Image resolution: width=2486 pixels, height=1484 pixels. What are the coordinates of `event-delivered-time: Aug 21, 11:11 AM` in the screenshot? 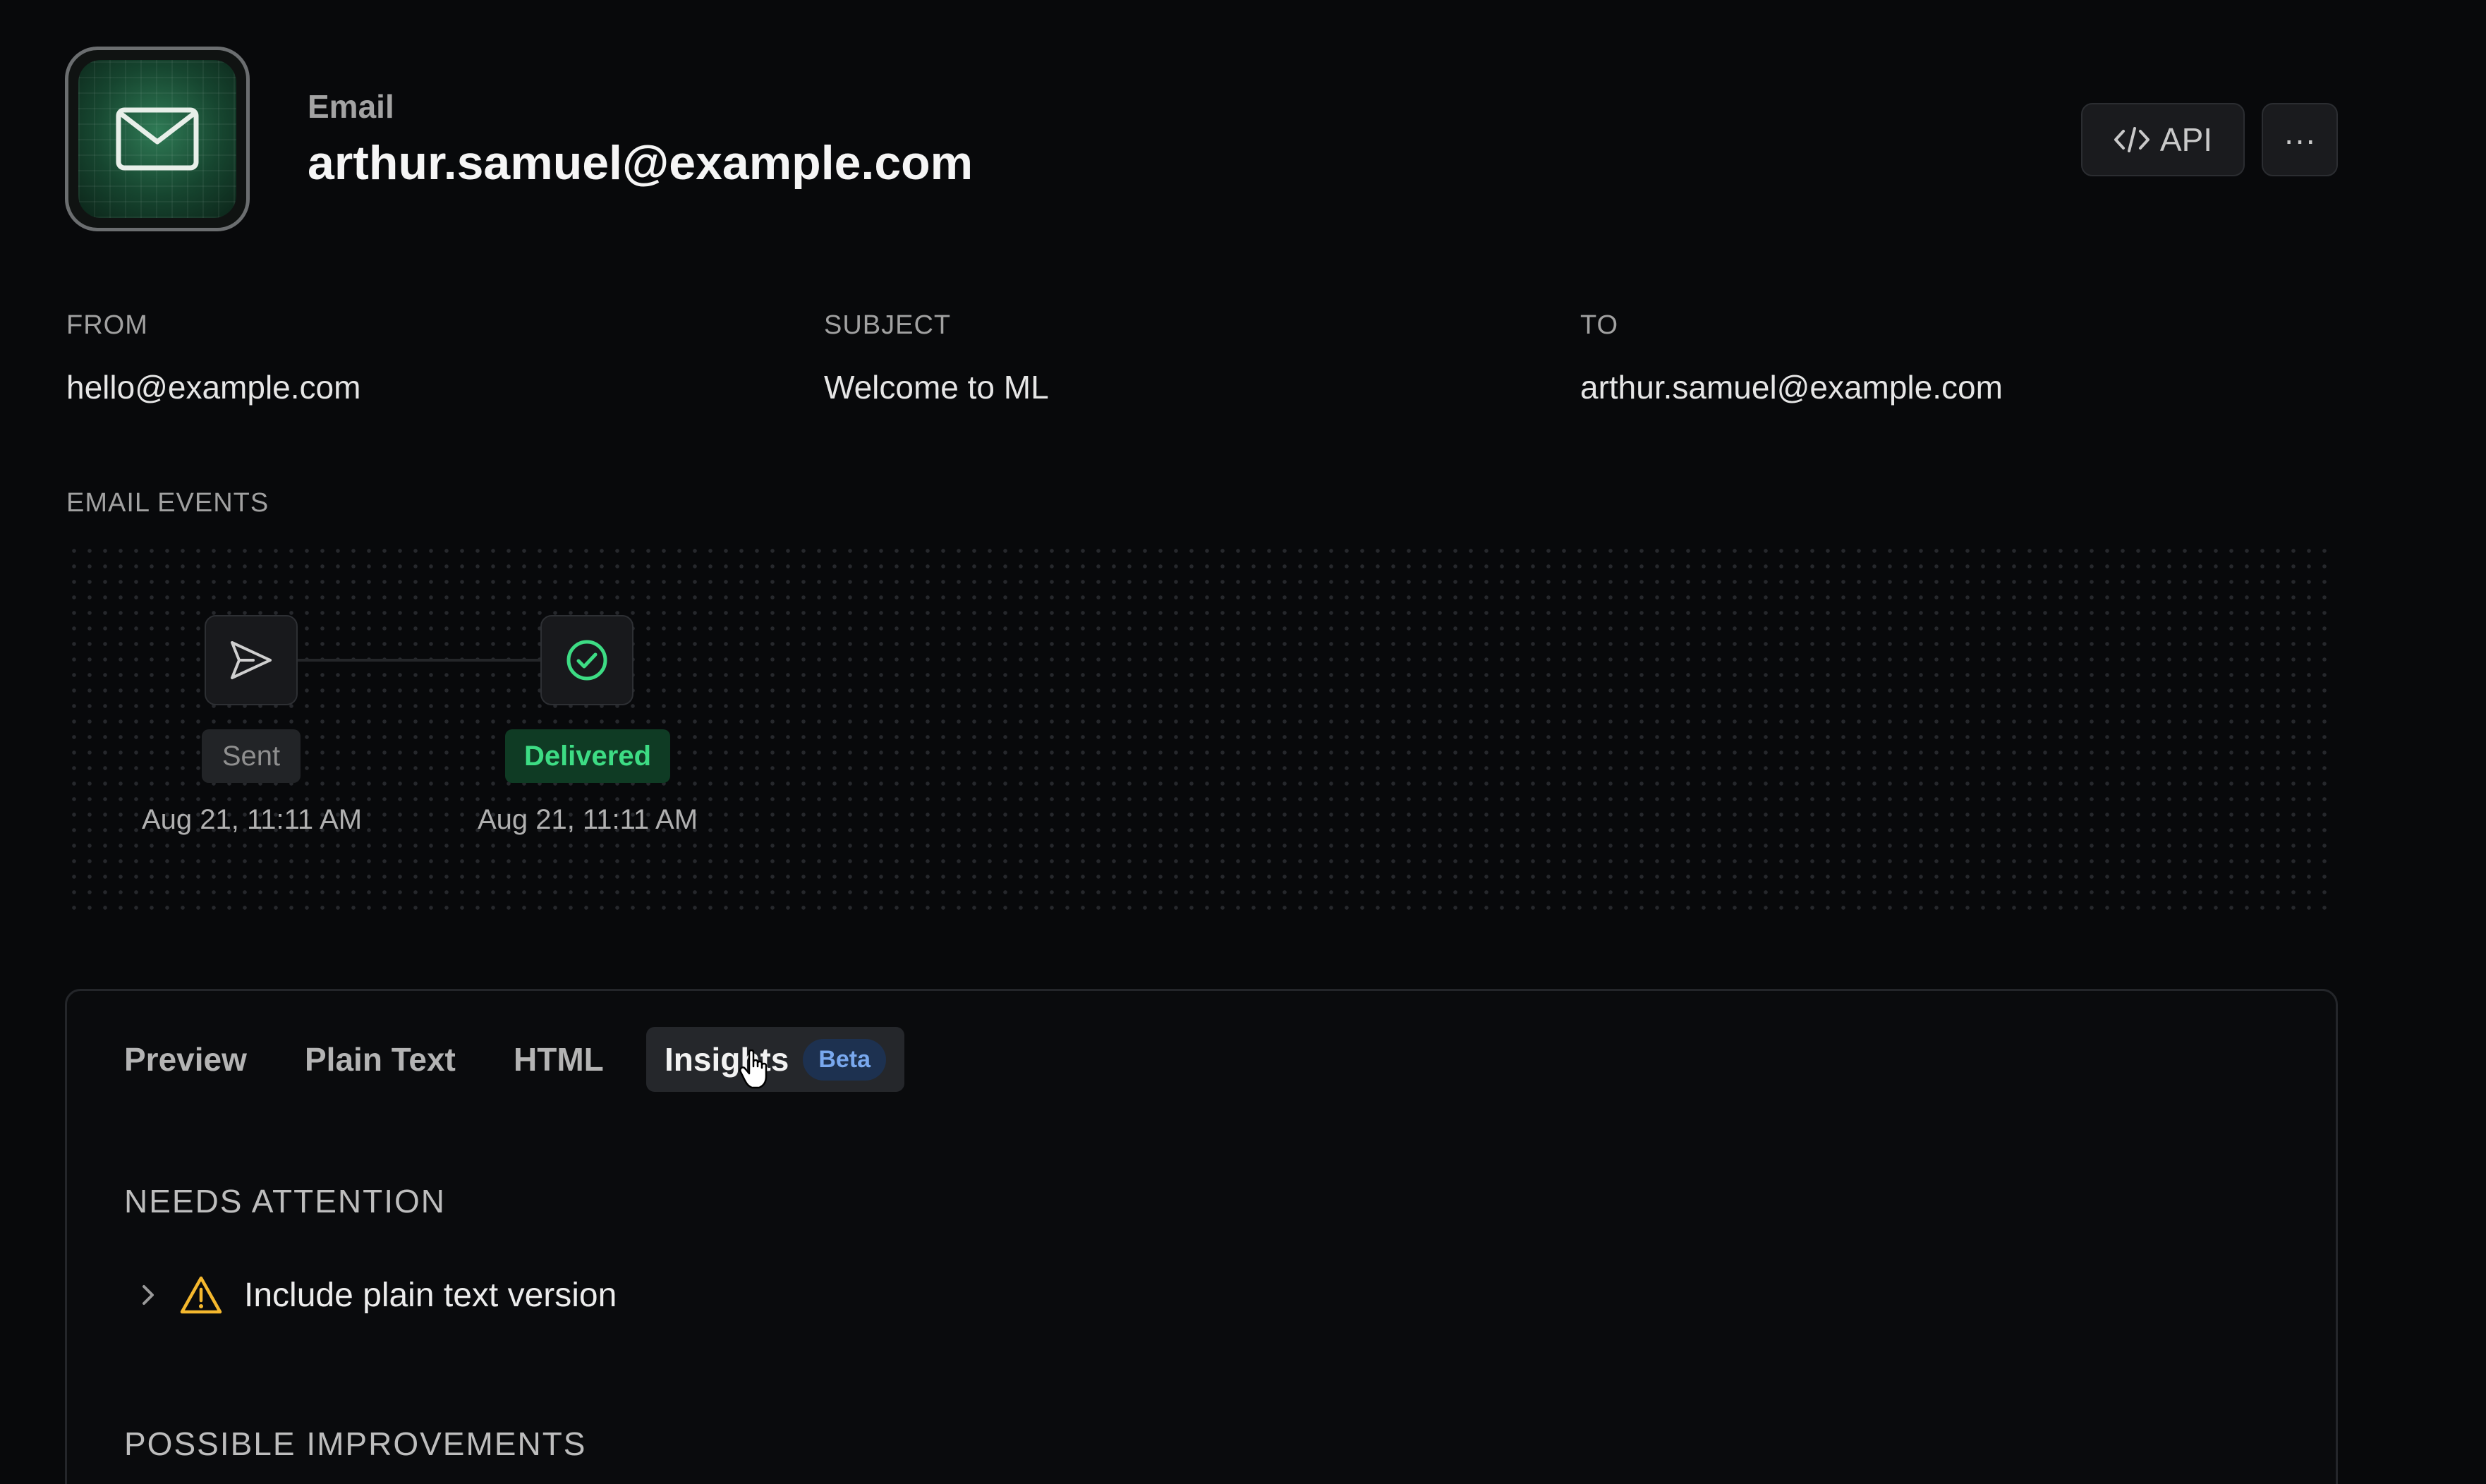 It's located at (587, 819).